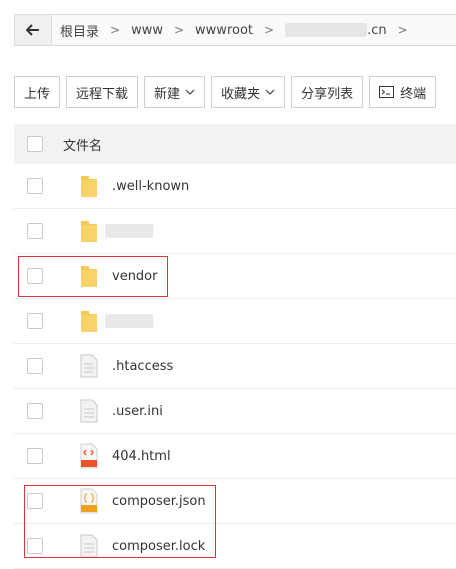 The image size is (456, 569). I want to click on upload-button: 上传, so click(37, 92).